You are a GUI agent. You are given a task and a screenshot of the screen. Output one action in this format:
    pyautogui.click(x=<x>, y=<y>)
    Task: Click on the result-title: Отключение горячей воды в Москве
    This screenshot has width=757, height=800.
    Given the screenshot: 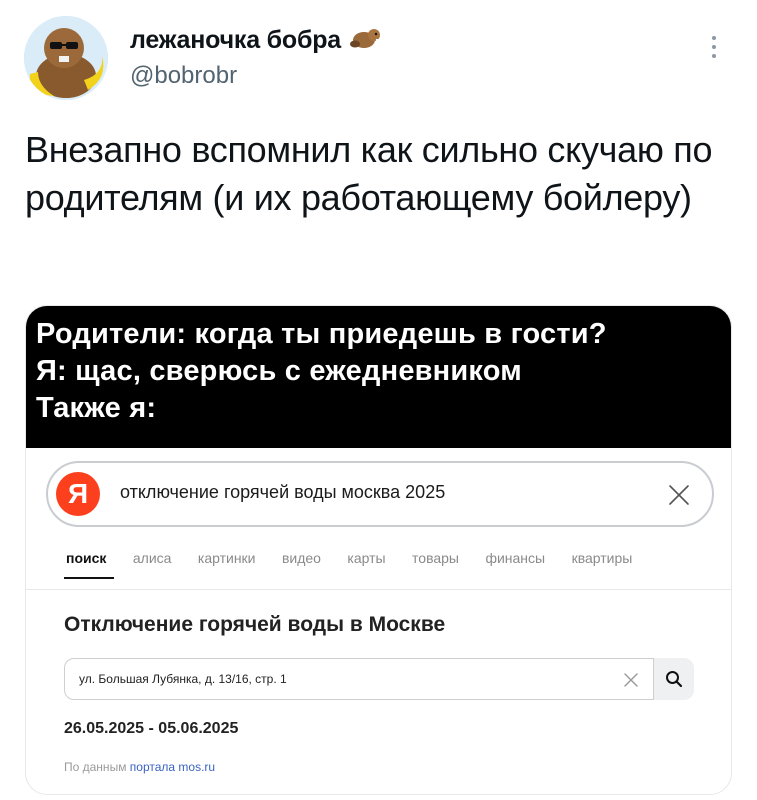 What is the action you would take?
    pyautogui.click(x=255, y=624)
    